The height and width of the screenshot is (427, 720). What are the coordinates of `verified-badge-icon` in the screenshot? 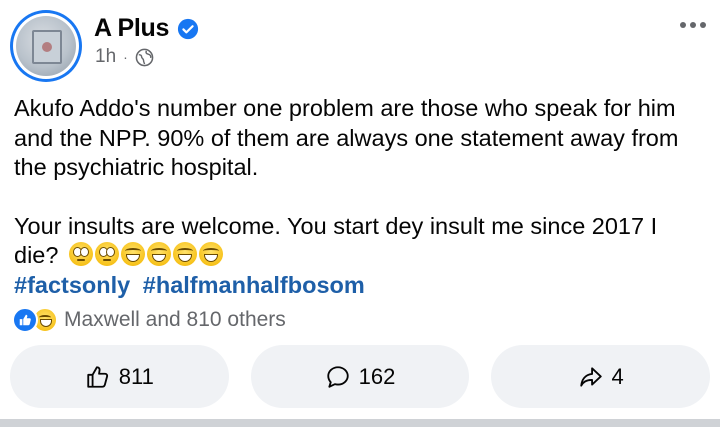 It's located at (188, 28).